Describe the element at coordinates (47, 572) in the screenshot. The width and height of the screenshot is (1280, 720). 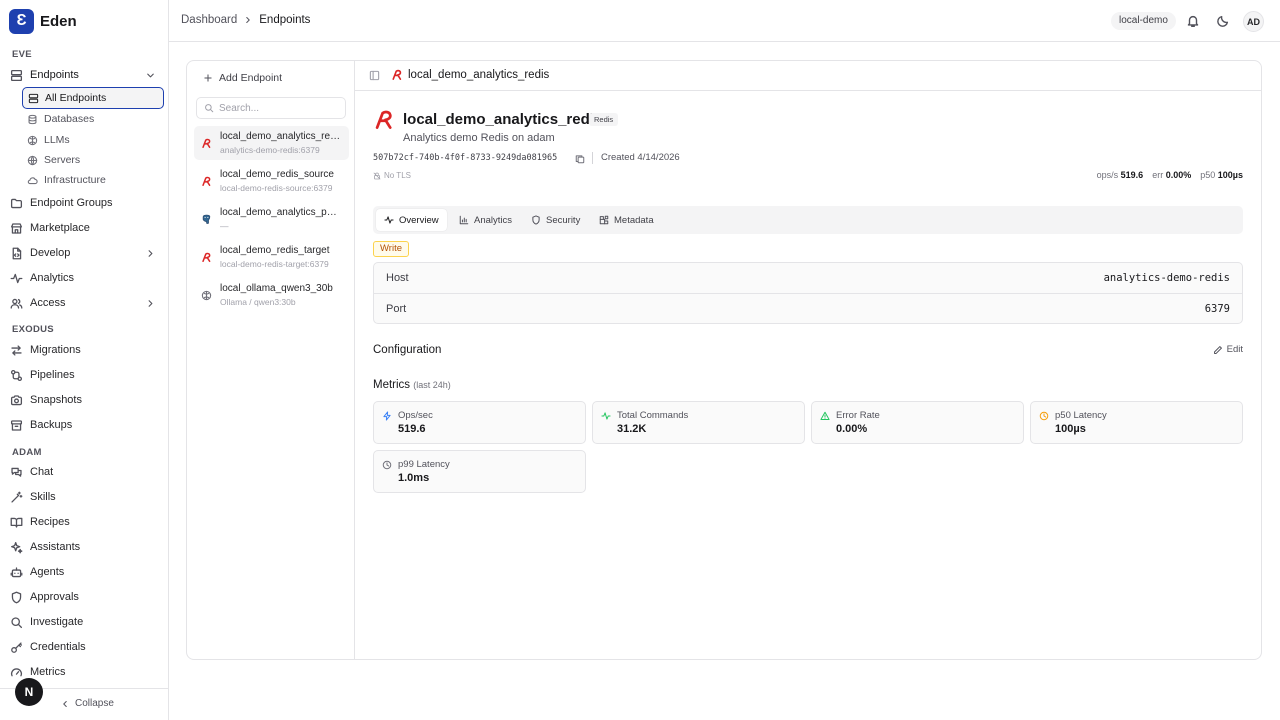
I see `sidebar-item-label: Agents` at that location.